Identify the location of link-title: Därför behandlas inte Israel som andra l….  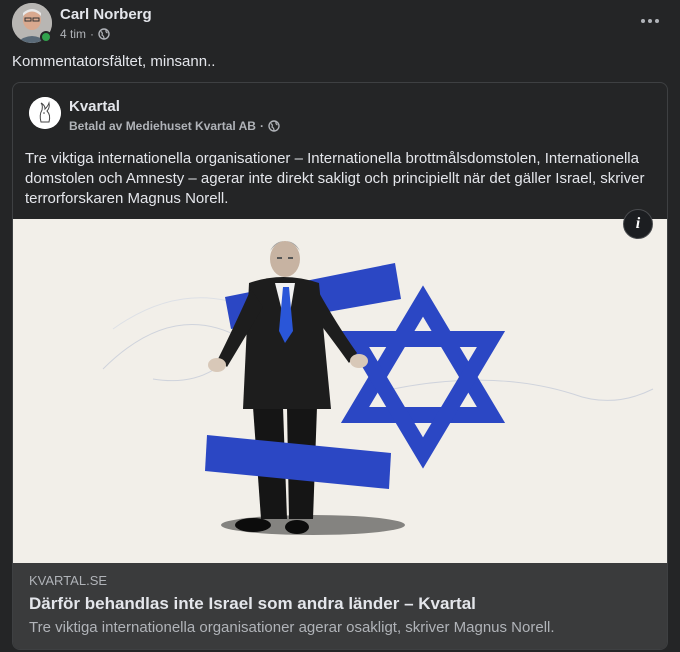
(252, 604).